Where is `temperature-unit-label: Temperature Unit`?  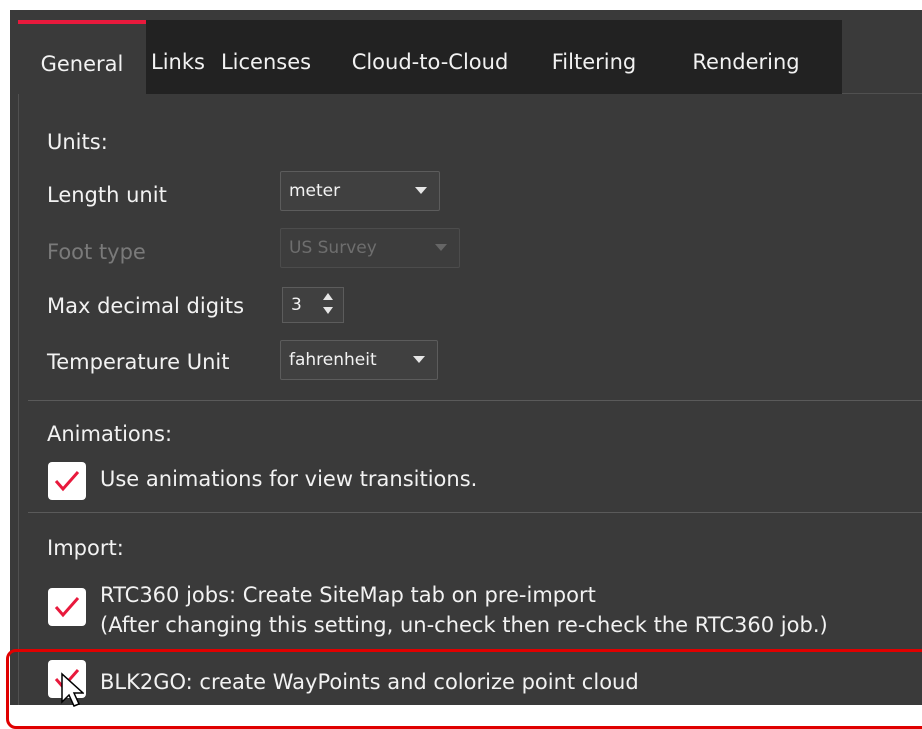
temperature-unit-label: Temperature Unit is located at coordinates (138, 362).